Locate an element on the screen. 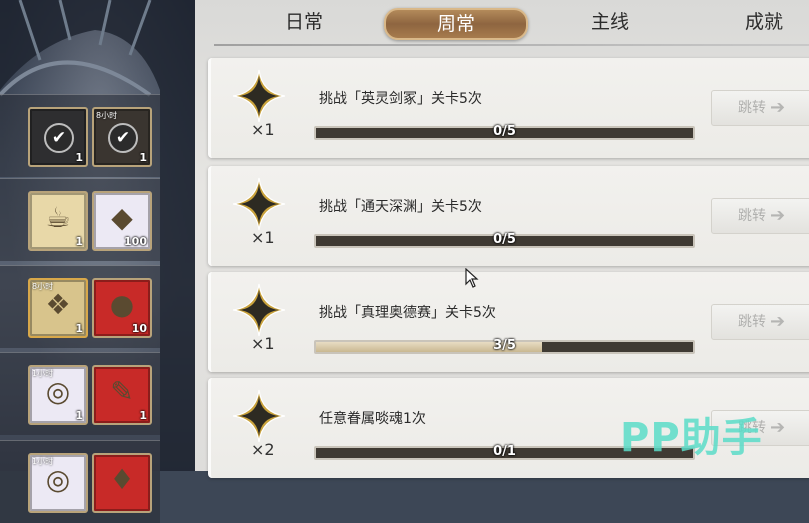  reward-count: ×2 is located at coordinates (263, 449).